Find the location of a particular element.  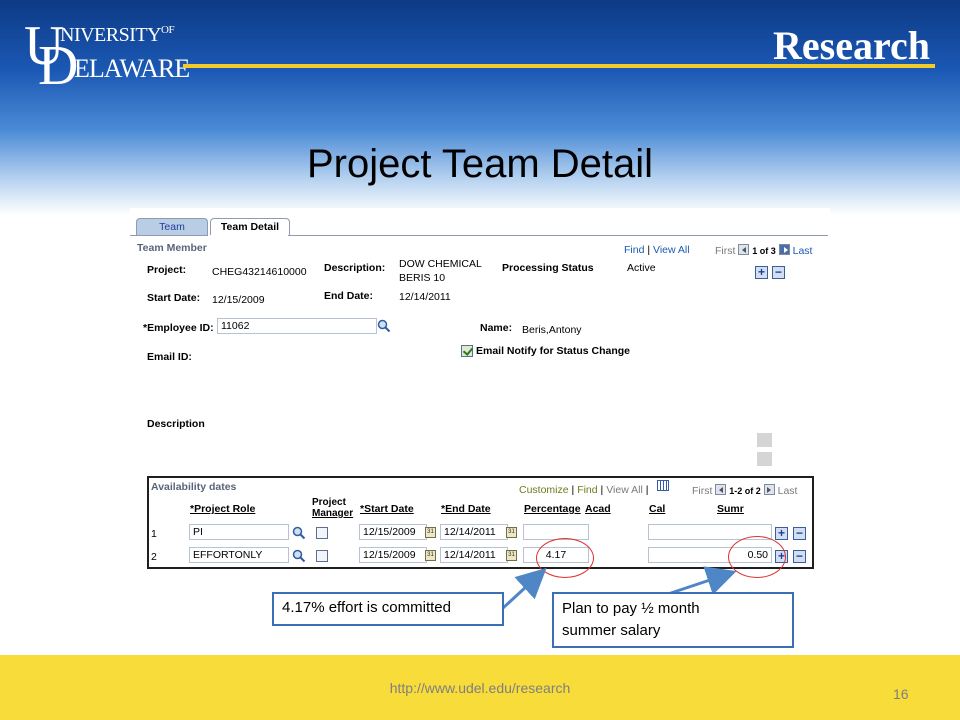

email-id-label: Email ID: is located at coordinates (169, 357).